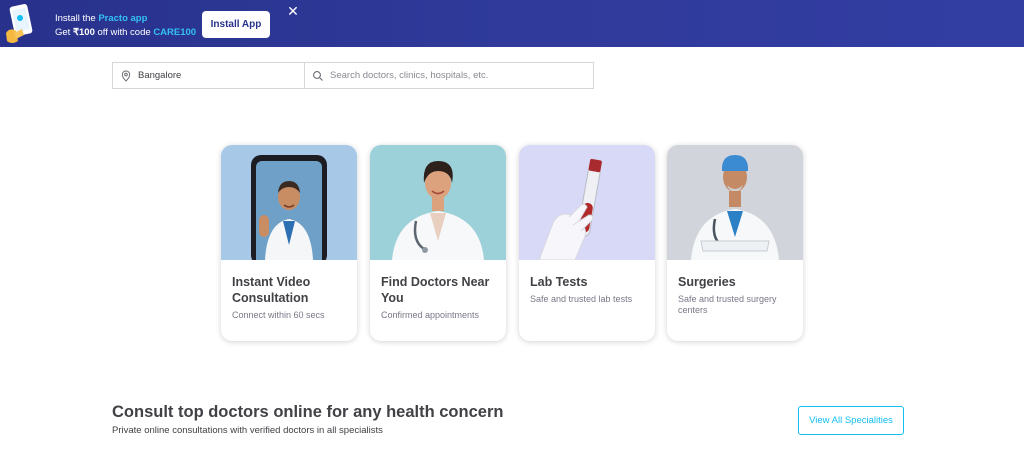  What do you see at coordinates (236, 24) in the screenshot?
I see `install-app-button: Install App` at bounding box center [236, 24].